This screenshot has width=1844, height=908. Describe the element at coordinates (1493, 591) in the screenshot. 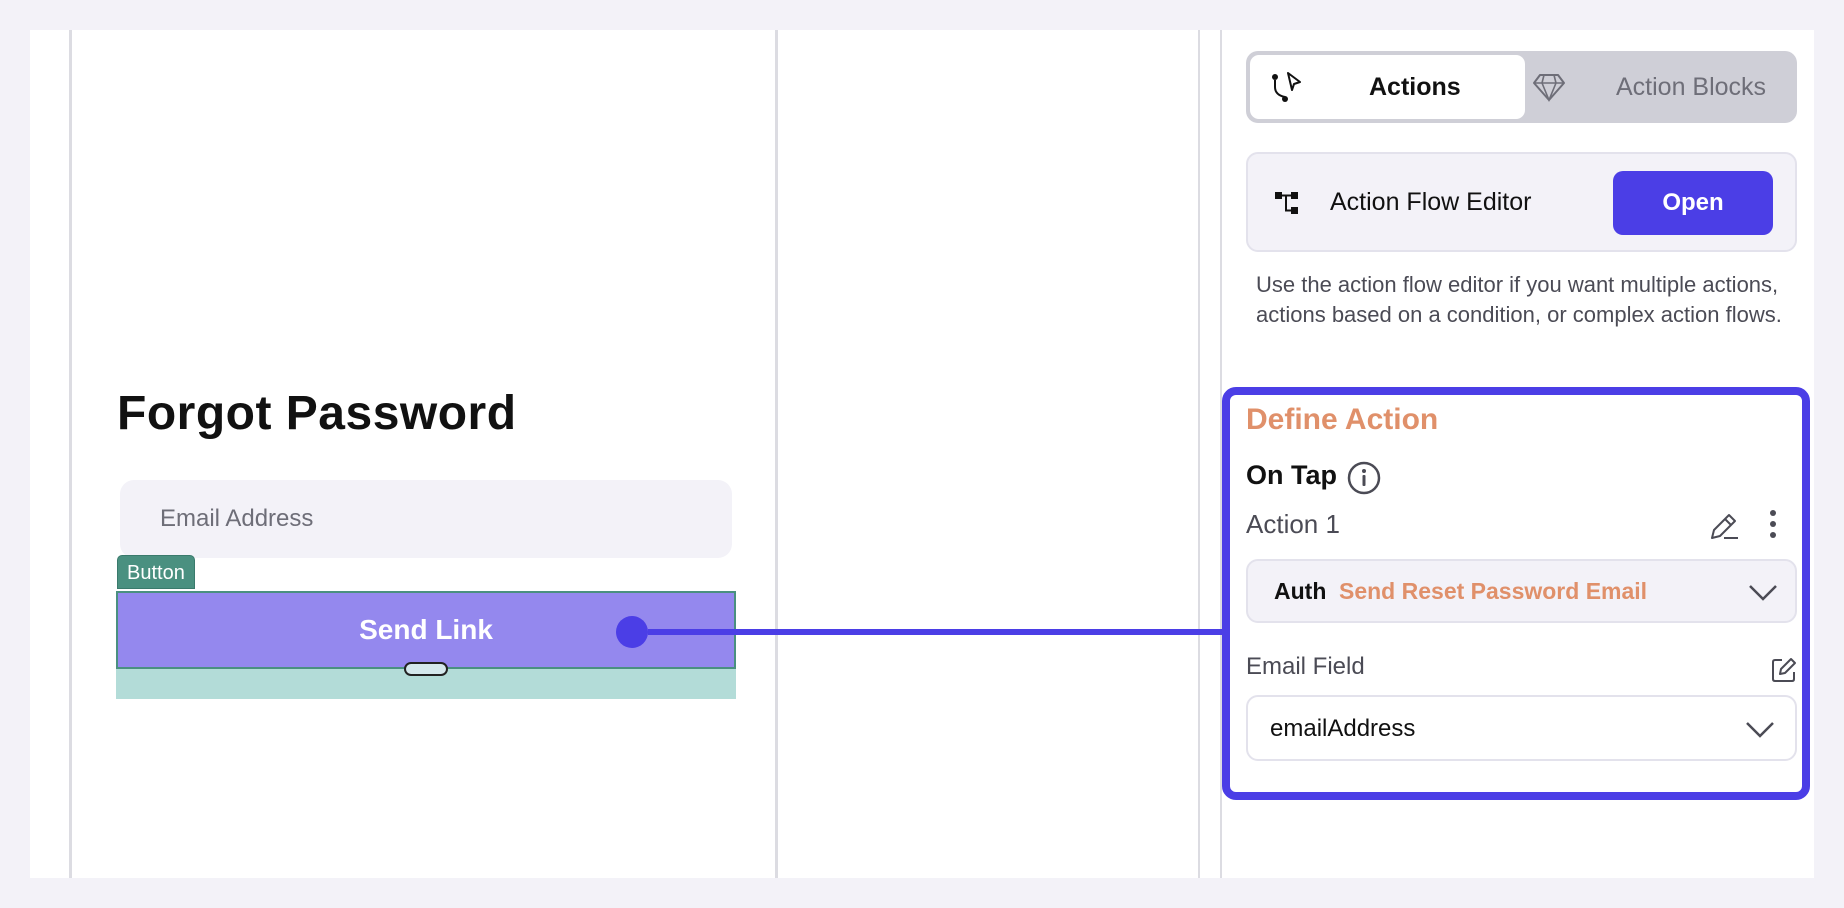

I see `action-type-value: Send Reset Password Email` at that location.